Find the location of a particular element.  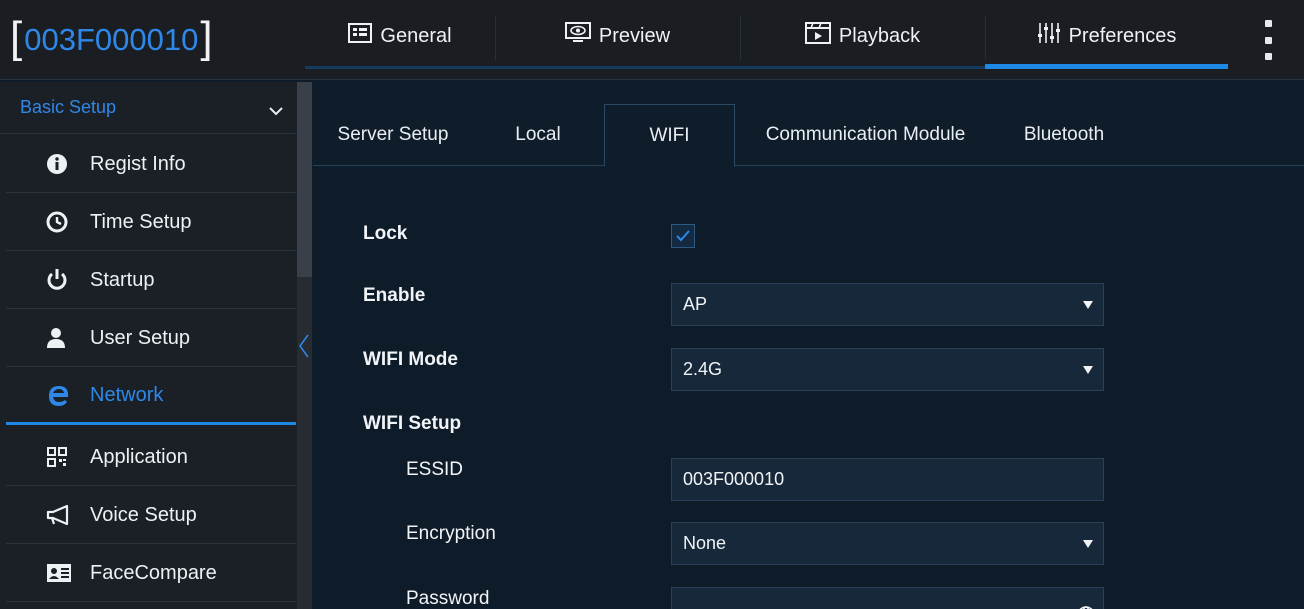

checkmark-icon is located at coordinates (683, 236).